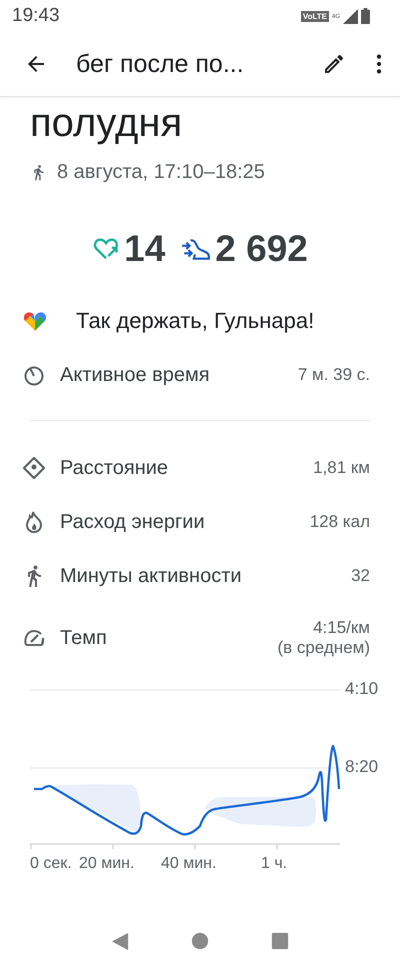 This screenshot has height=975, width=400. Describe the element at coordinates (84, 638) in the screenshot. I see `metric-label: Темп` at that location.